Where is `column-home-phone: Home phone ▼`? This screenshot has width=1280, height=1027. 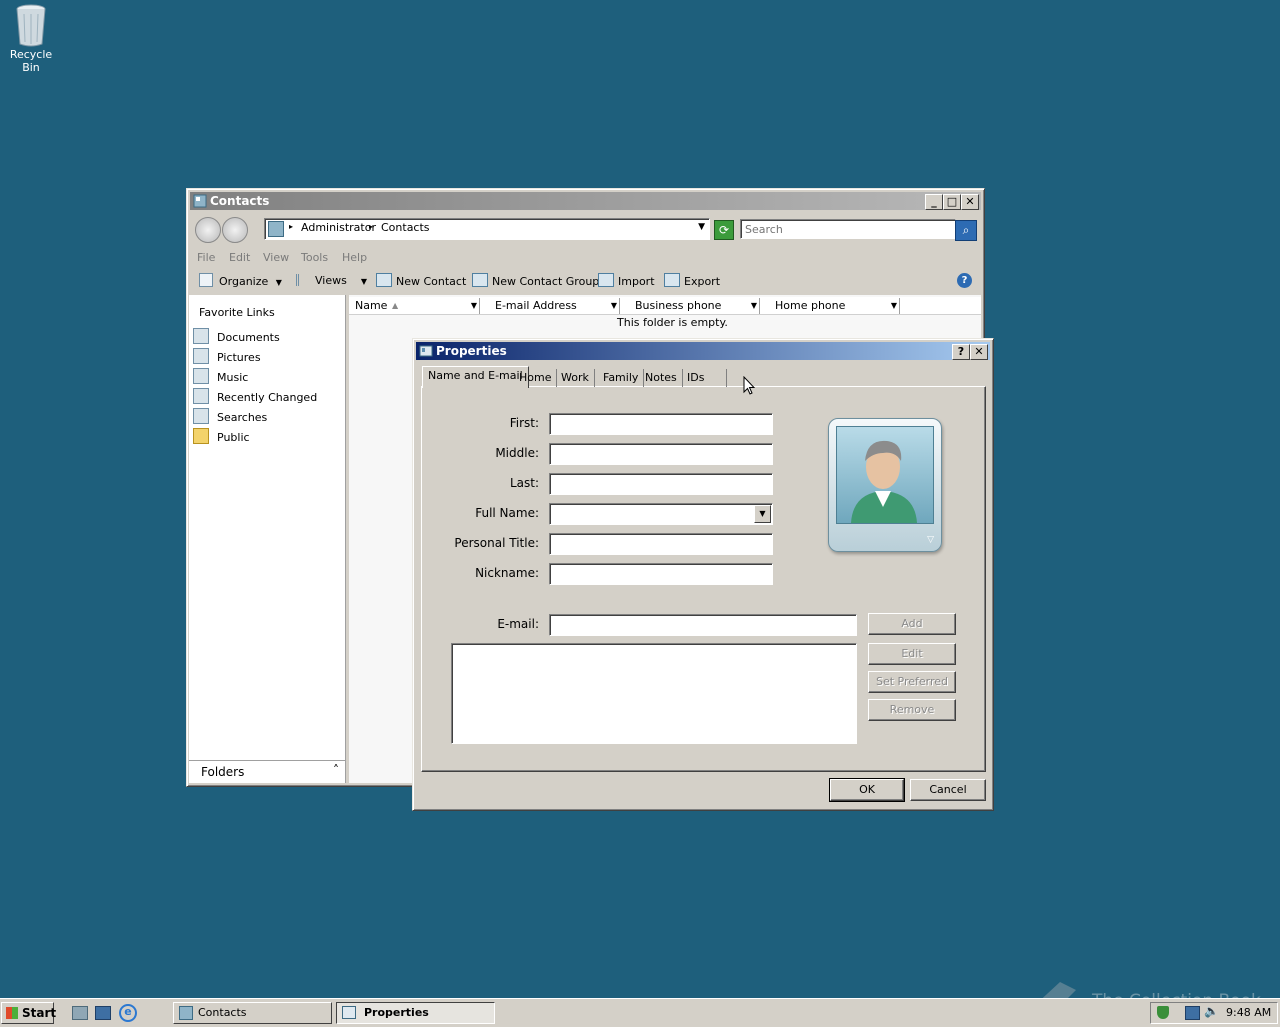
column-home-phone: Home phone ▼ is located at coordinates (835, 306).